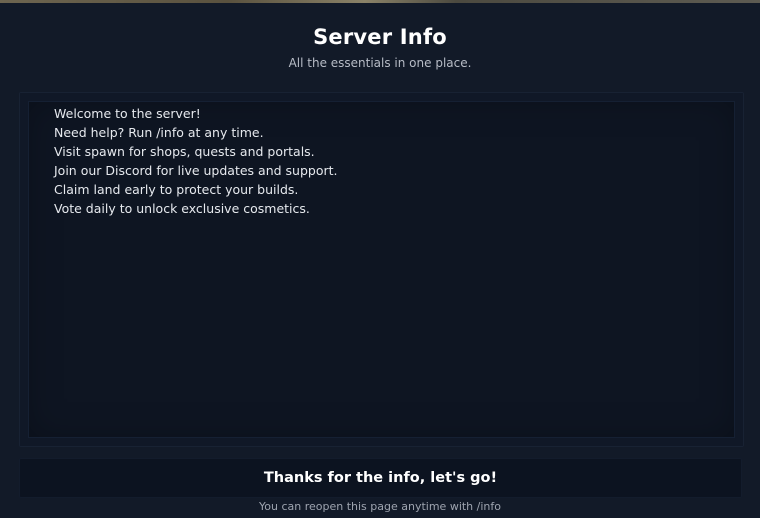 This screenshot has height=518, width=760. What do you see at coordinates (176, 189) in the screenshot?
I see `info-line: Claim land early to protect your builds.` at bounding box center [176, 189].